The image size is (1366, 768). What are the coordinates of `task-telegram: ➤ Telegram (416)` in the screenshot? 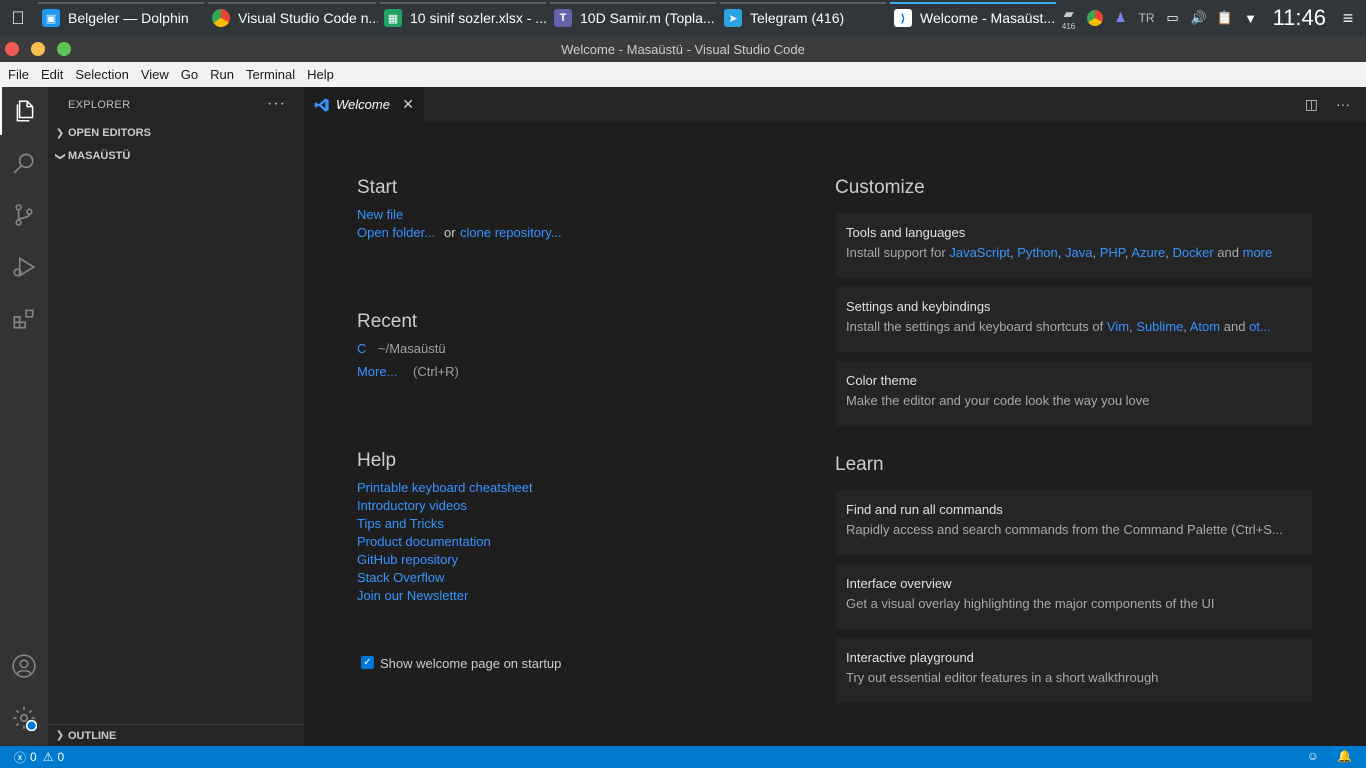 It's located at (803, 18).